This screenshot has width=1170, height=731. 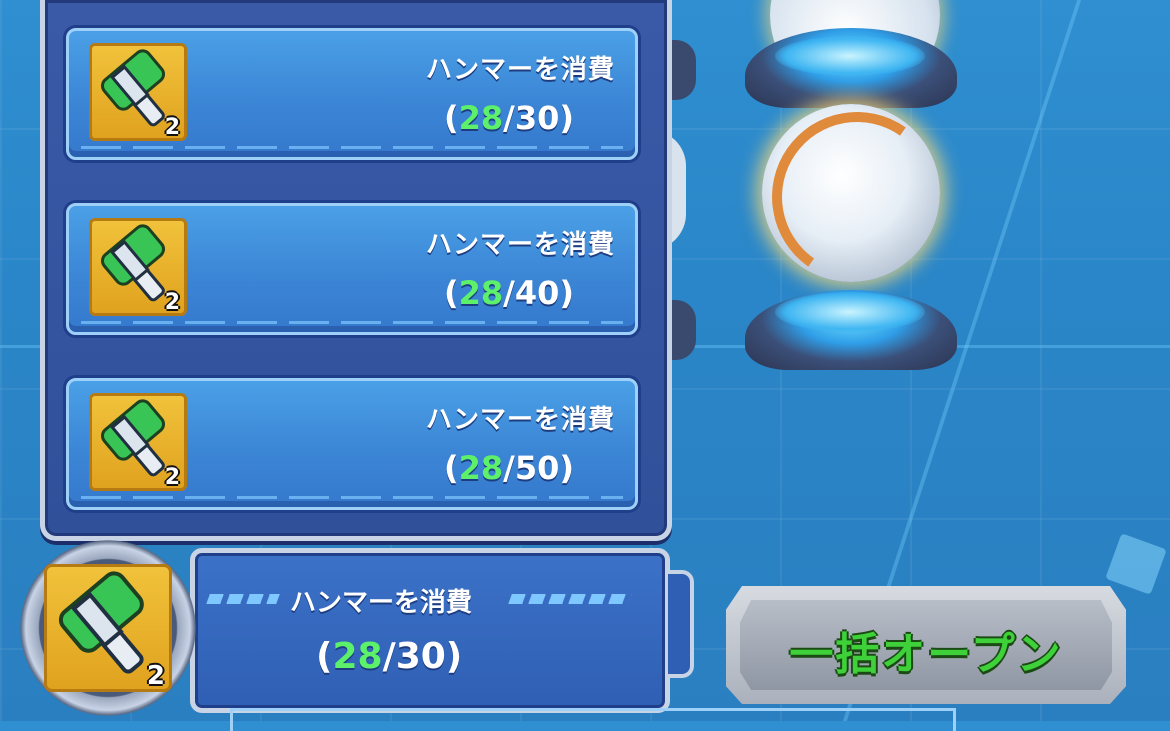 What do you see at coordinates (352, 94) in the screenshot?
I see `cost-option-1: 2 ハンマーを消費 (28/30)` at bounding box center [352, 94].